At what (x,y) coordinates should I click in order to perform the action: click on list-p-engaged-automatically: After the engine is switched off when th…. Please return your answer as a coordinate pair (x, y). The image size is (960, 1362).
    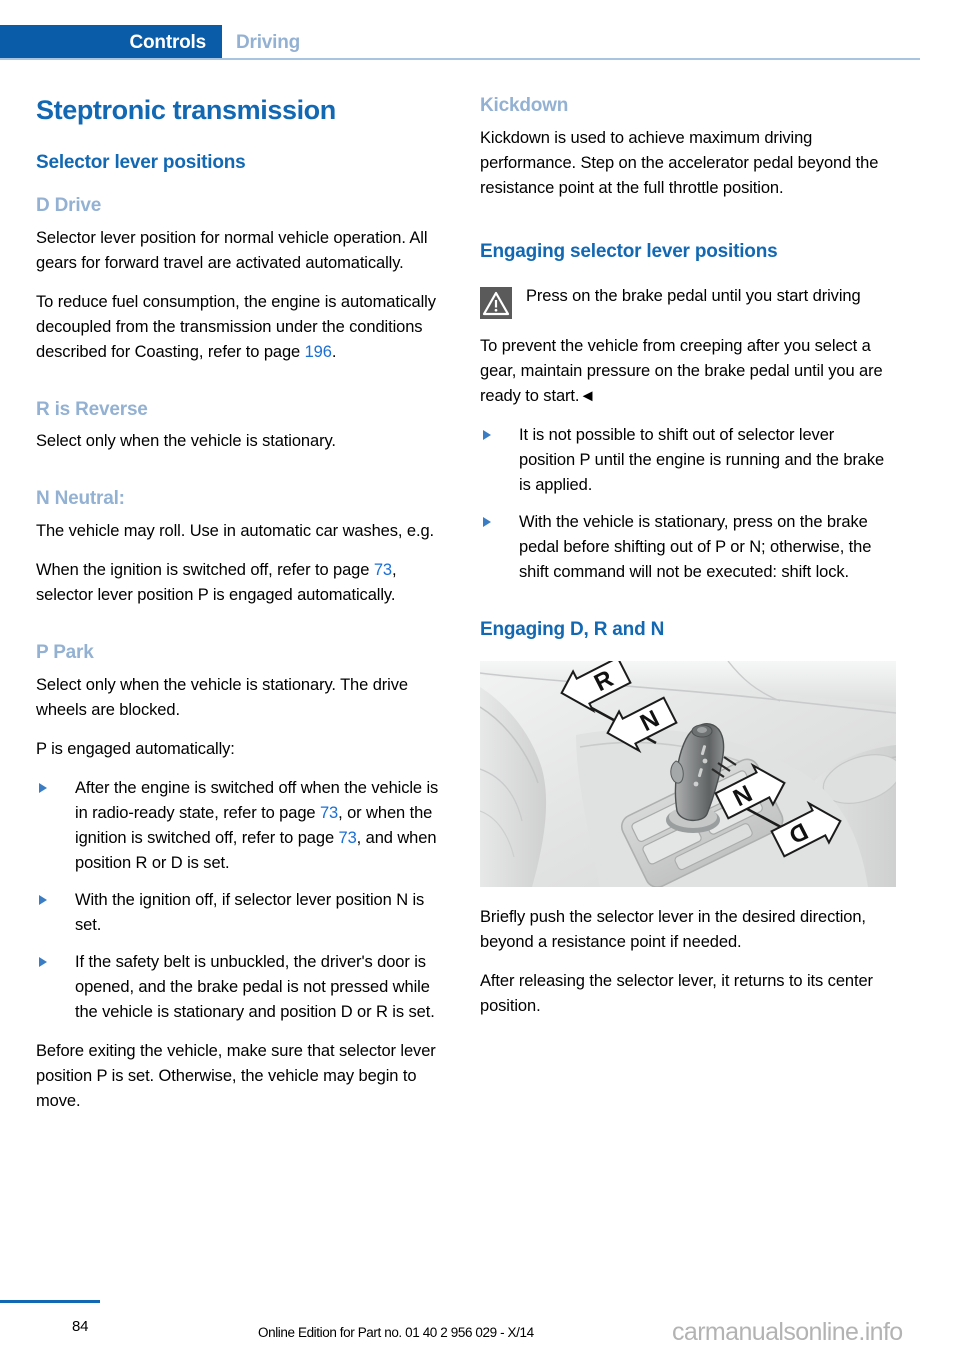
    Looking at the image, I should click on (242, 900).